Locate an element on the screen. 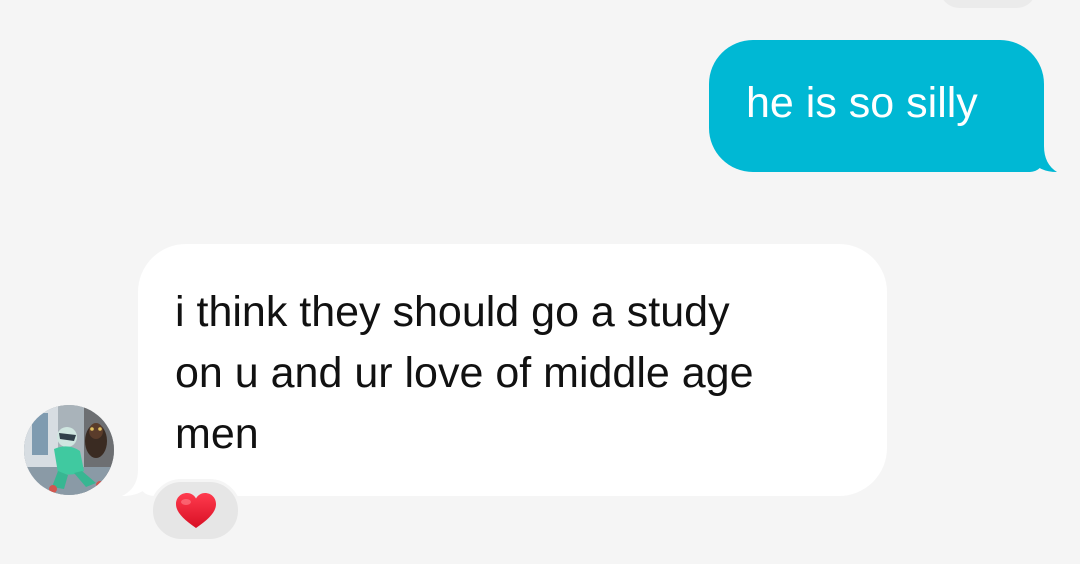 The height and width of the screenshot is (564, 1080). outgoing-message-bubble: he is so silly is located at coordinates (883, 106).